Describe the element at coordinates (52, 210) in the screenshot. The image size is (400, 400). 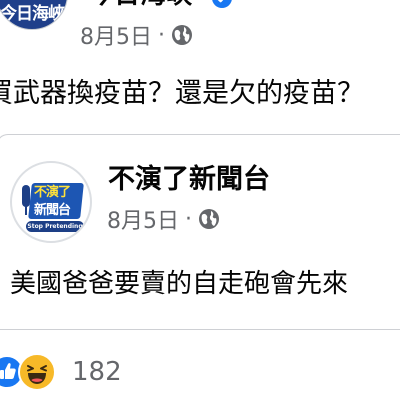
I see `avatar-logo-text-bottom: 新聞台` at that location.